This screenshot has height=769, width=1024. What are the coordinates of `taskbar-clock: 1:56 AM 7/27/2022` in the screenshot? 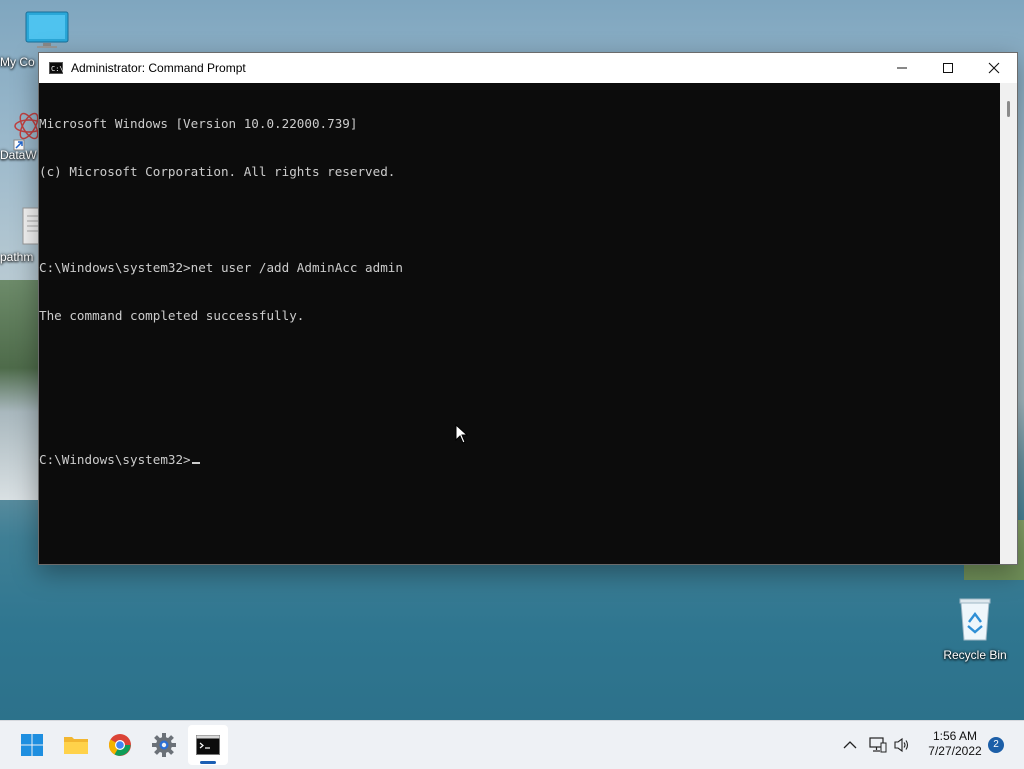 It's located at (955, 744).